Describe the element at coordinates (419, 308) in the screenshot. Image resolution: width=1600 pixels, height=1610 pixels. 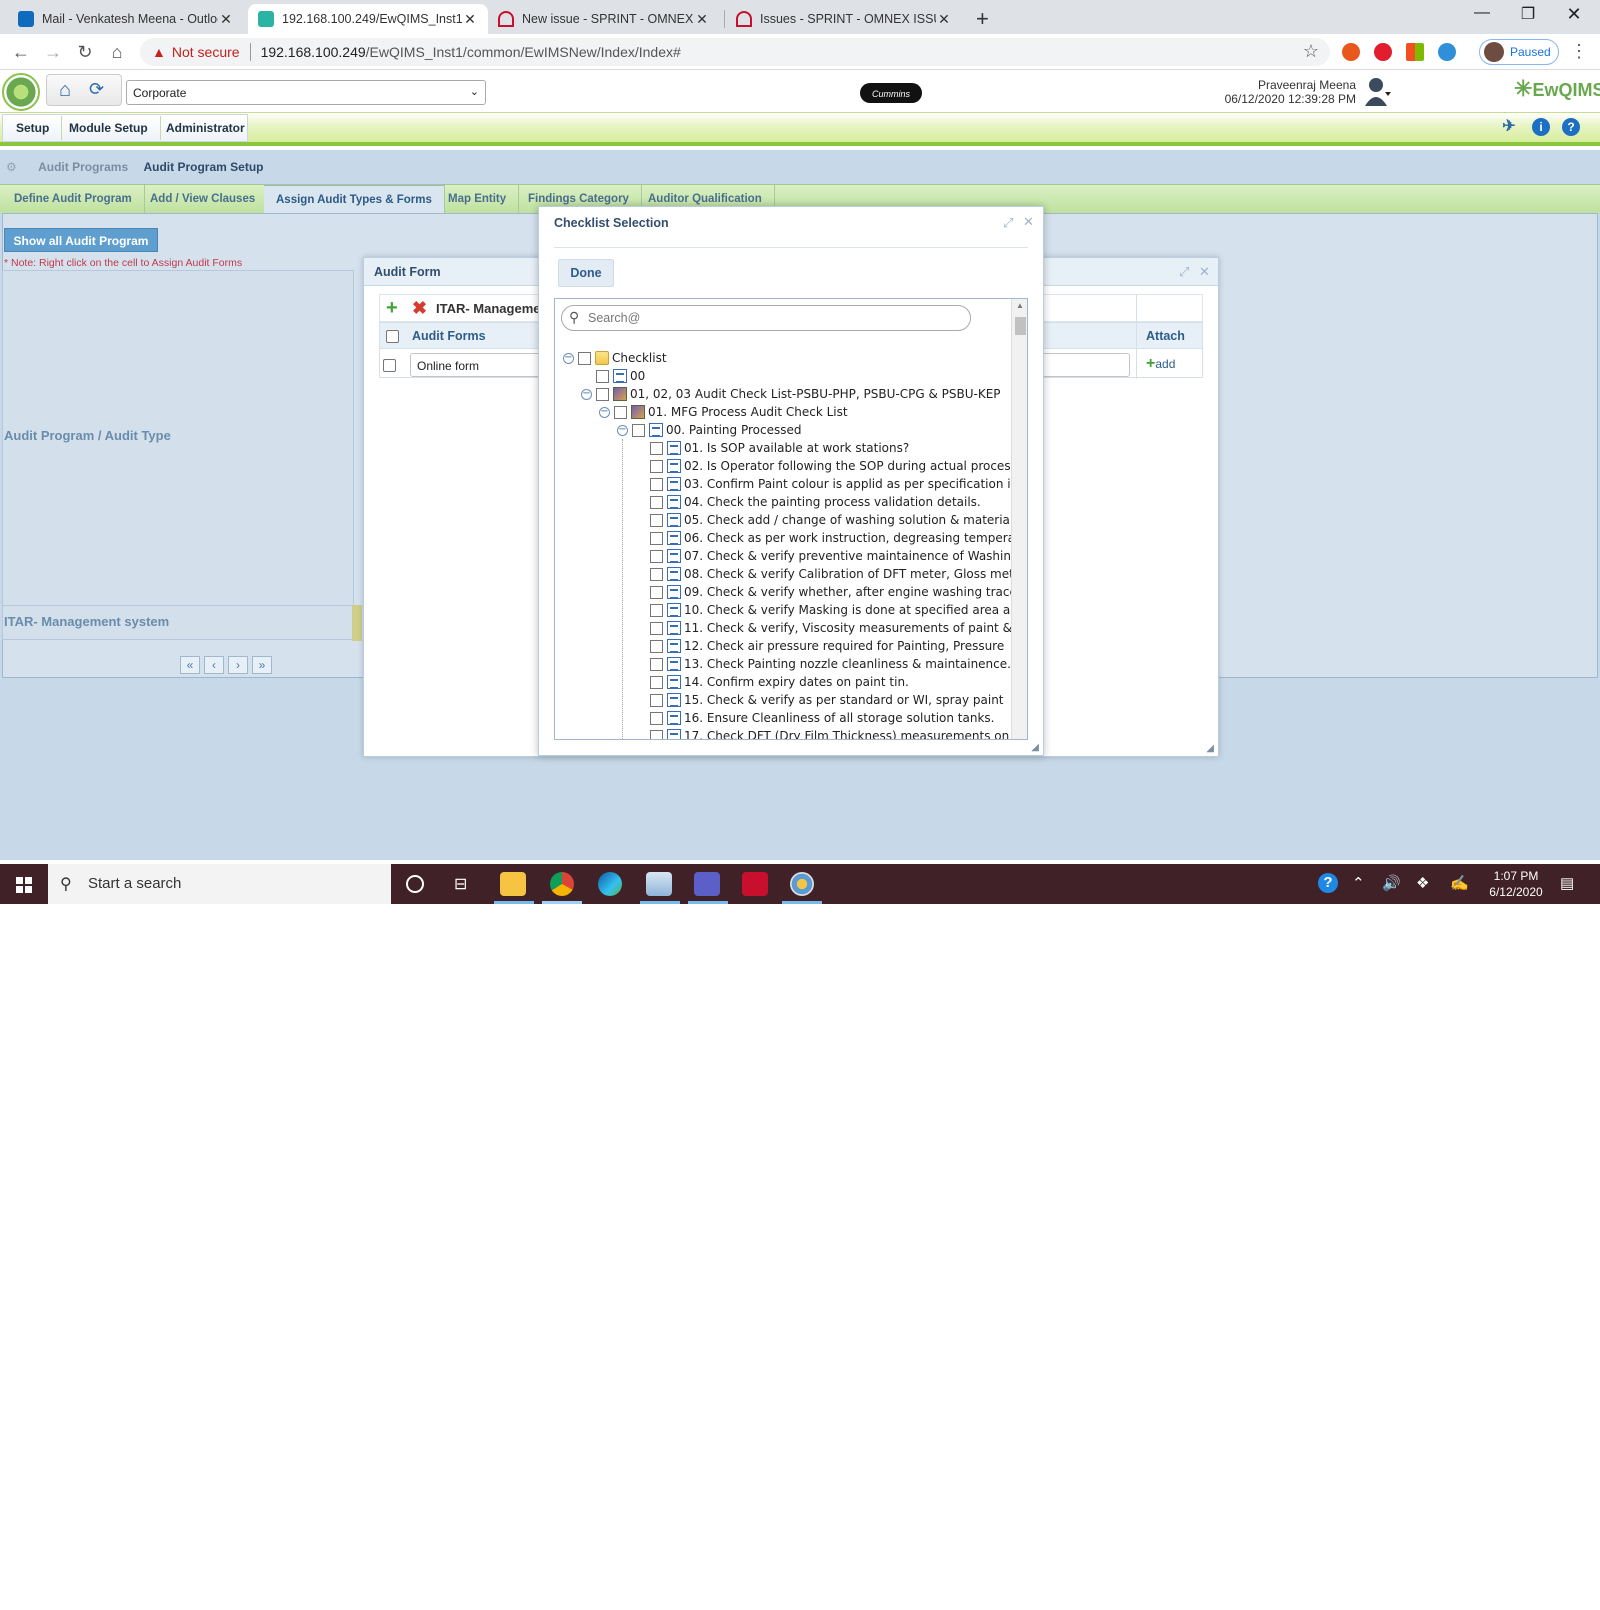
I see `delete-icon: ✖` at that location.